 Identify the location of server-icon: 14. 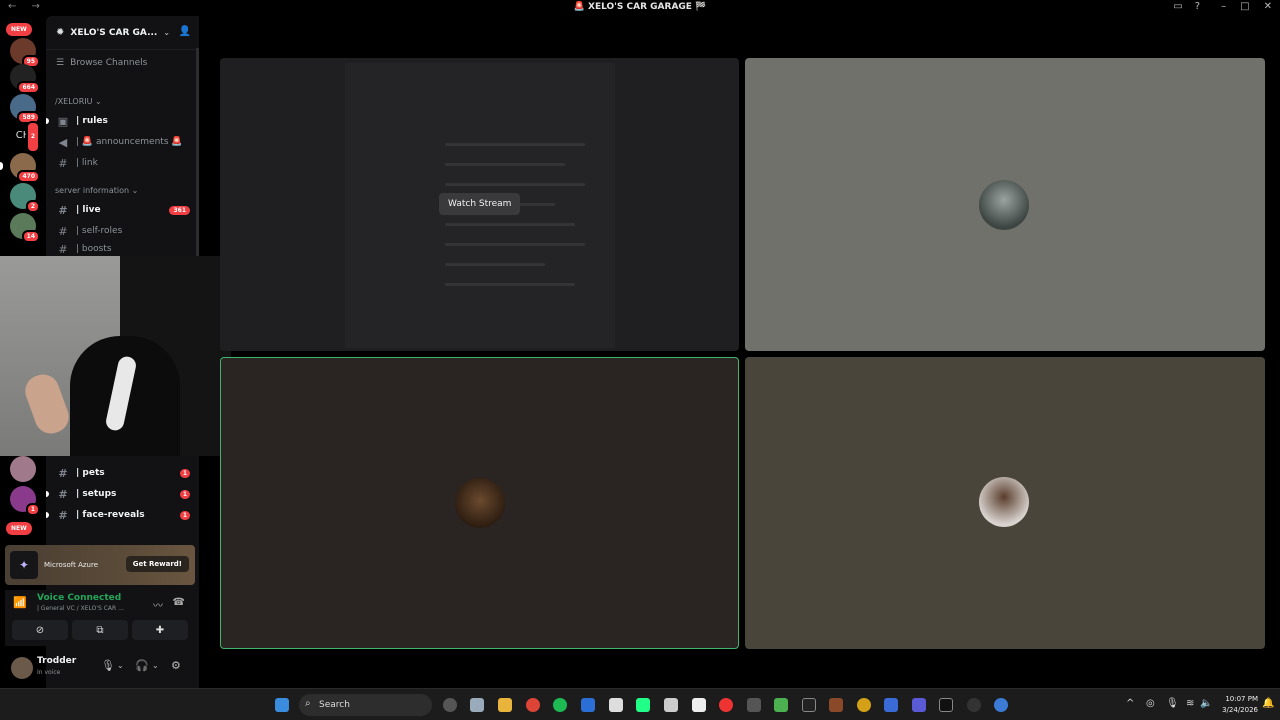
(25, 228).